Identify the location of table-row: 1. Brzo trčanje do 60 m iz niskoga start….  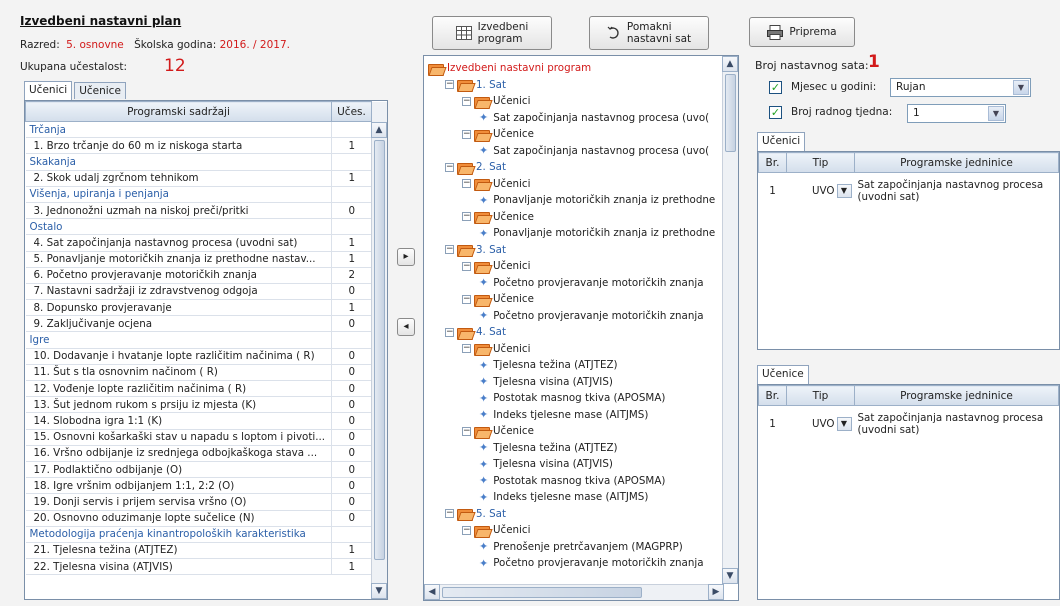
(206, 146).